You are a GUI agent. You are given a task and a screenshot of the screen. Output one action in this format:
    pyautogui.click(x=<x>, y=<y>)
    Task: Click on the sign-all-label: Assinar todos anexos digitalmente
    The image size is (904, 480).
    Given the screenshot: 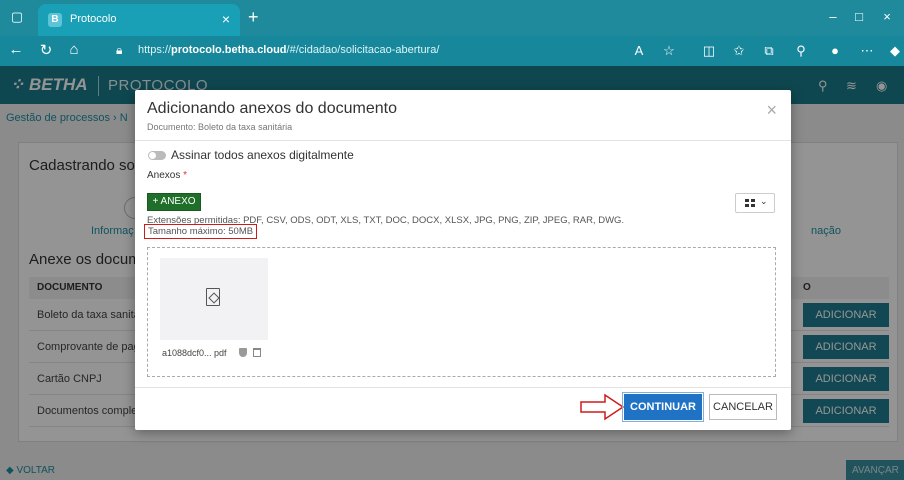 What is the action you would take?
    pyautogui.click(x=262, y=155)
    